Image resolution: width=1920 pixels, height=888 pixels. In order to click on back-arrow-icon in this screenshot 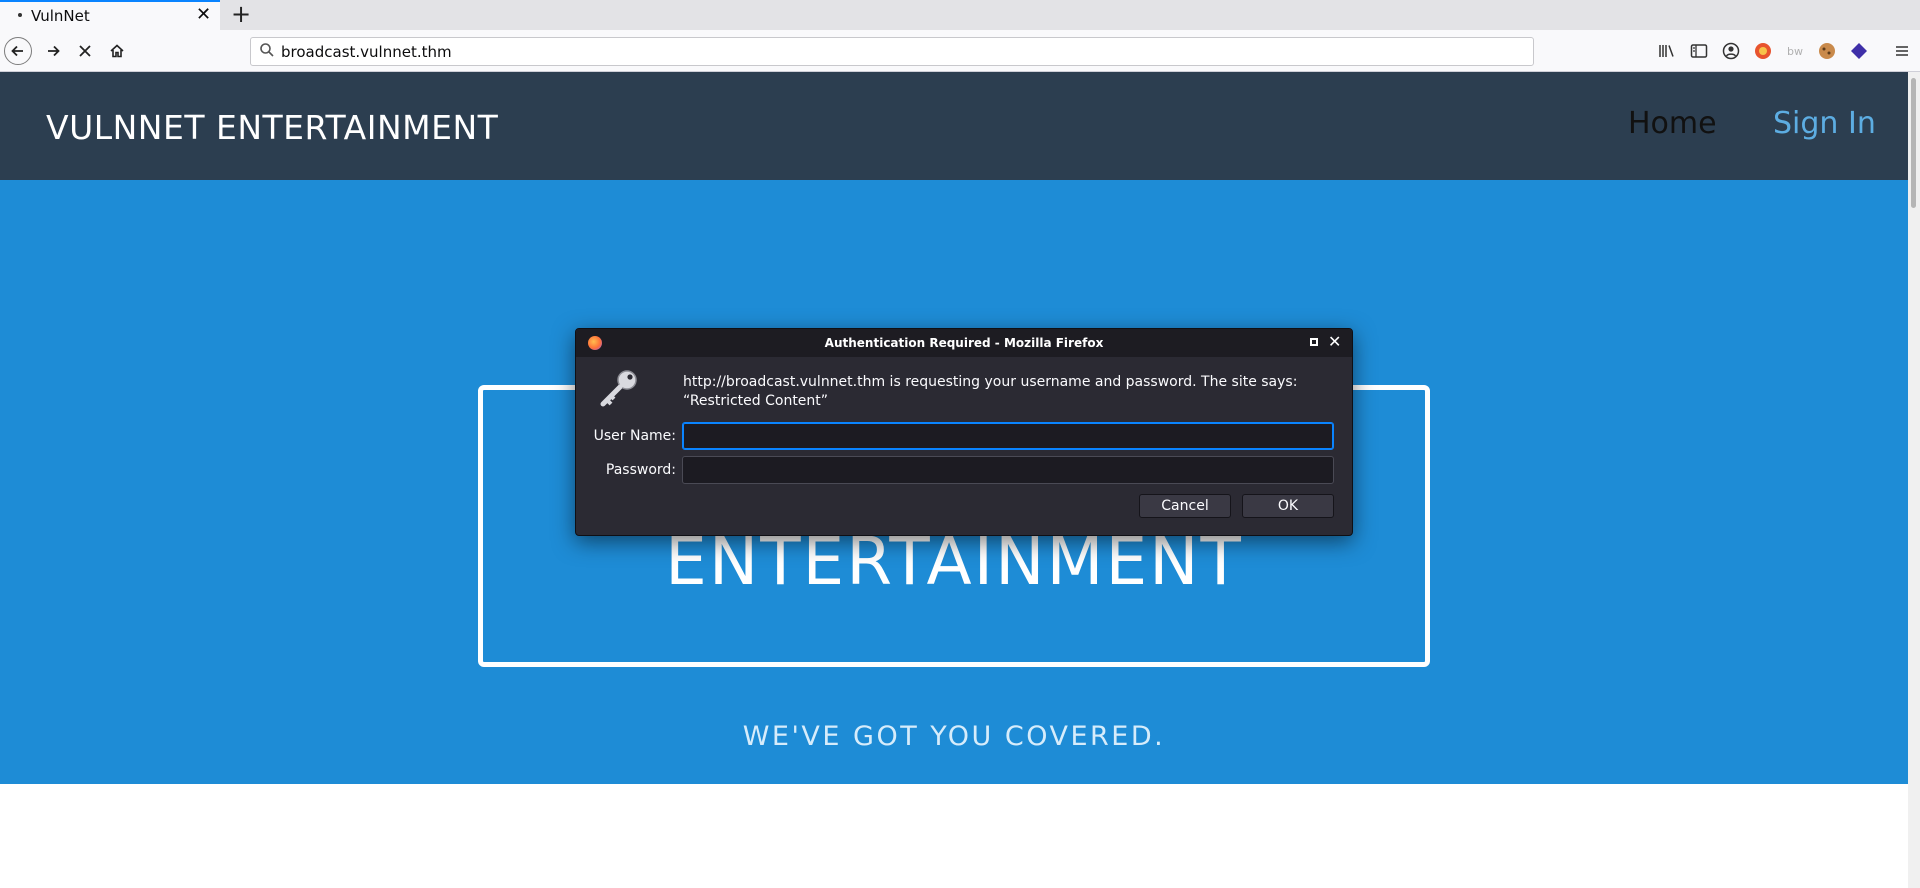, I will do `click(17, 51)`.